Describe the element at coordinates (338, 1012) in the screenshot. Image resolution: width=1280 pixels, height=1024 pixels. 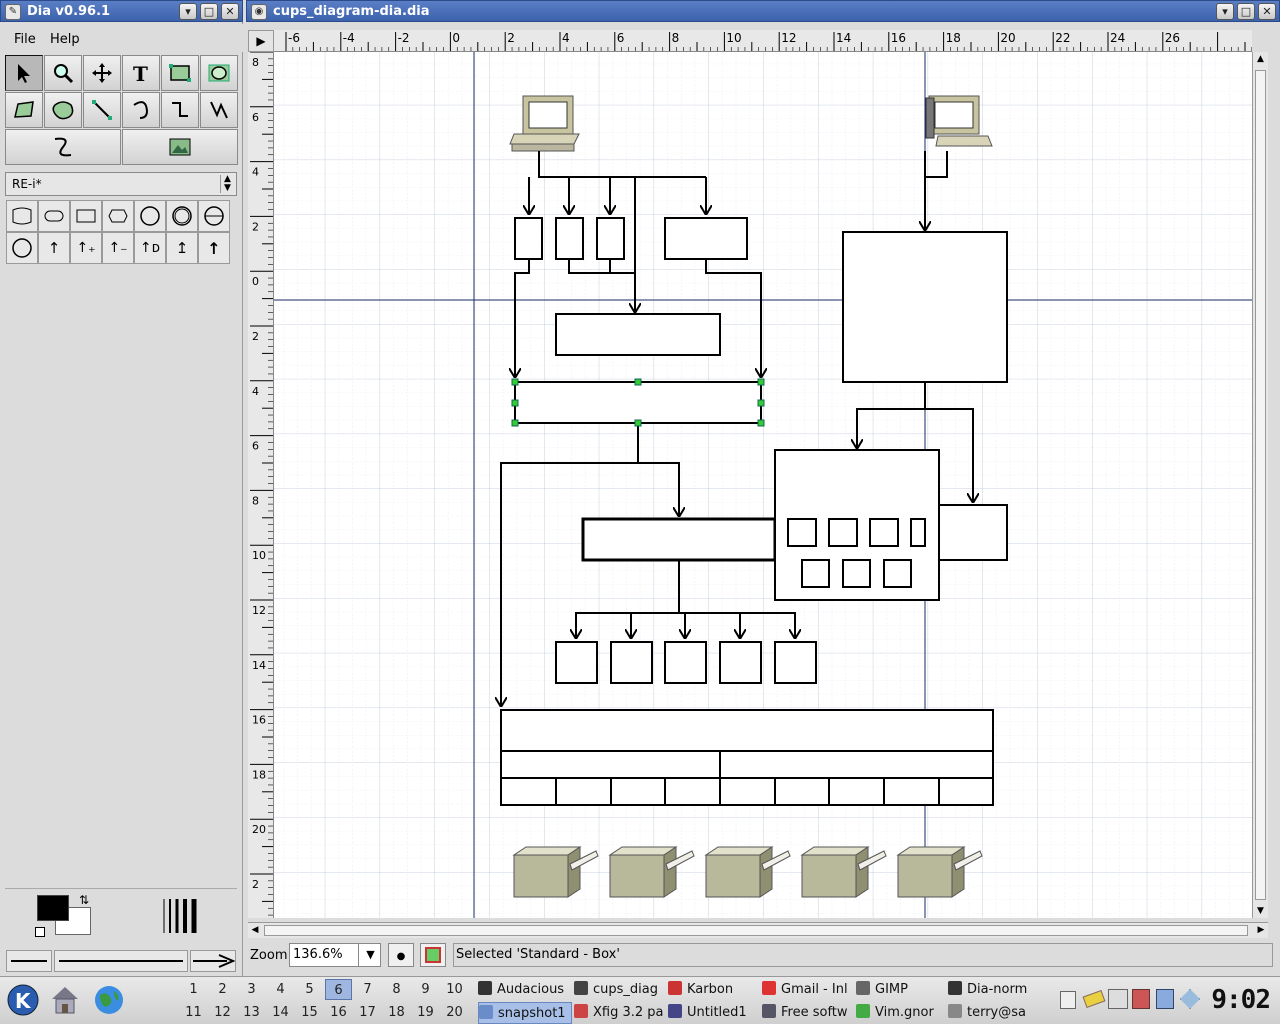
I see `desktop-16: 16` at that location.